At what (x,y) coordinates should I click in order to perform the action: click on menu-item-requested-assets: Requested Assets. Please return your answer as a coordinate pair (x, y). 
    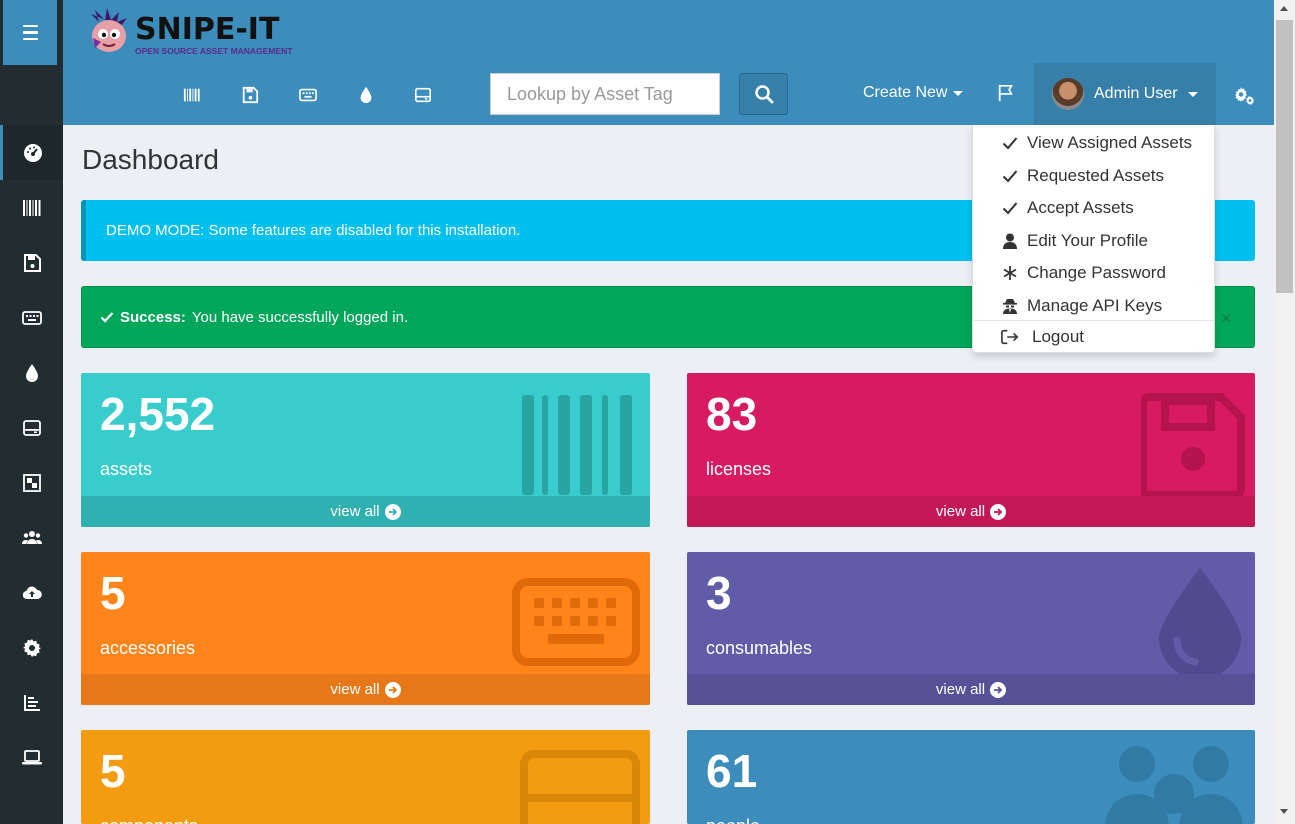
    Looking at the image, I should click on (1082, 176).